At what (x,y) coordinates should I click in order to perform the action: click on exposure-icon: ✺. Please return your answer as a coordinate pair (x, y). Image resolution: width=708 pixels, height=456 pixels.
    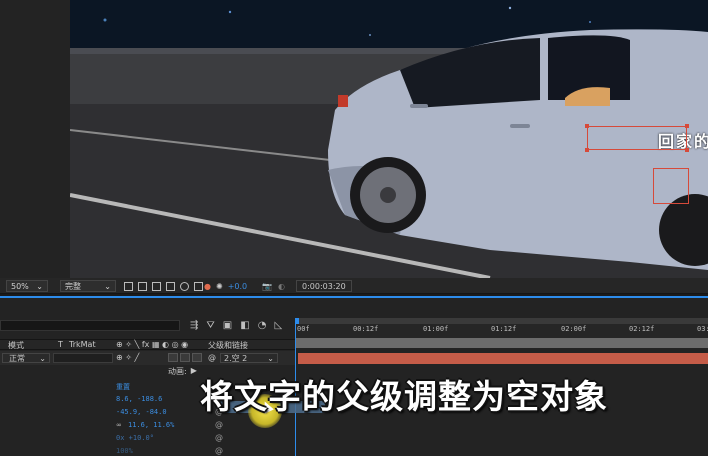
    Looking at the image, I should click on (219, 286).